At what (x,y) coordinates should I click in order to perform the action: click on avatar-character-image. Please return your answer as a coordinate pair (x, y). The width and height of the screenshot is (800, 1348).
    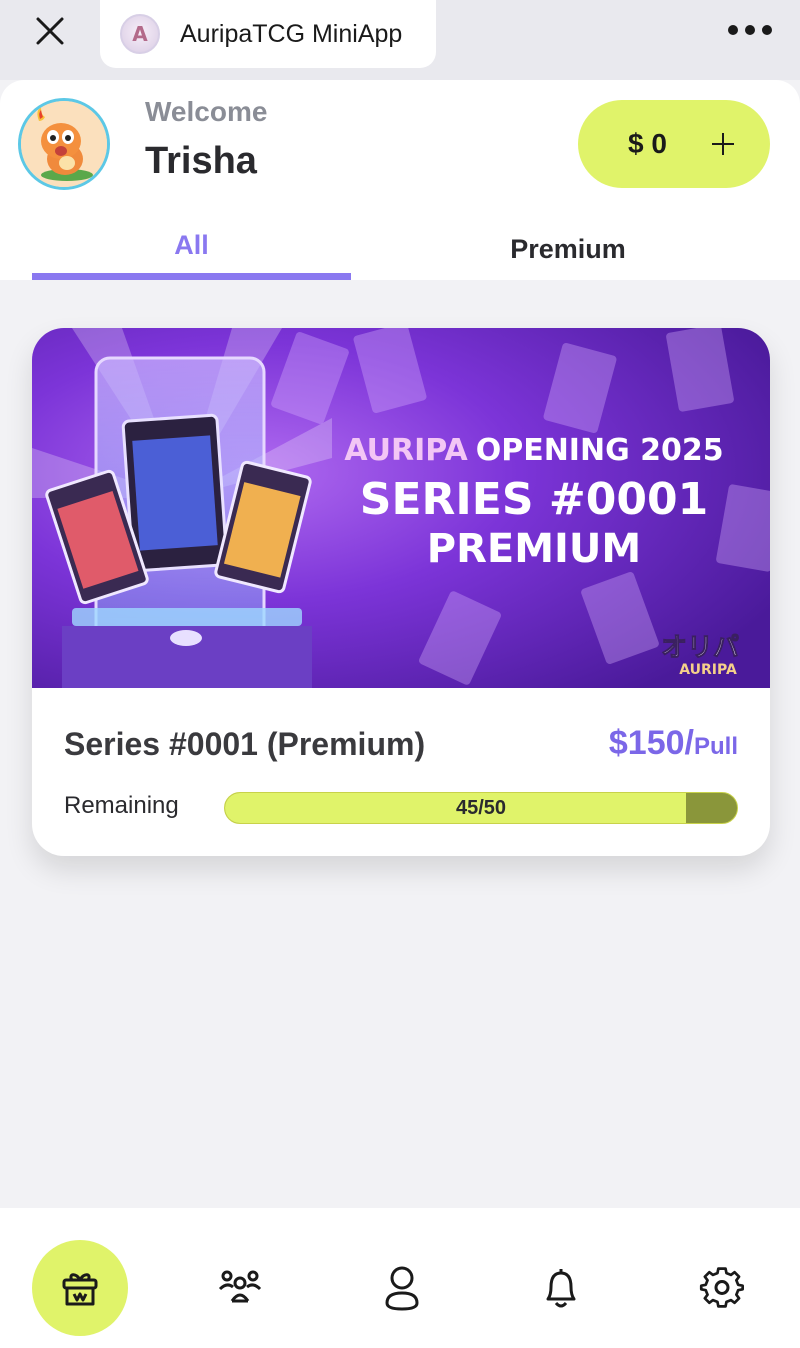
    Looking at the image, I should click on (64, 144).